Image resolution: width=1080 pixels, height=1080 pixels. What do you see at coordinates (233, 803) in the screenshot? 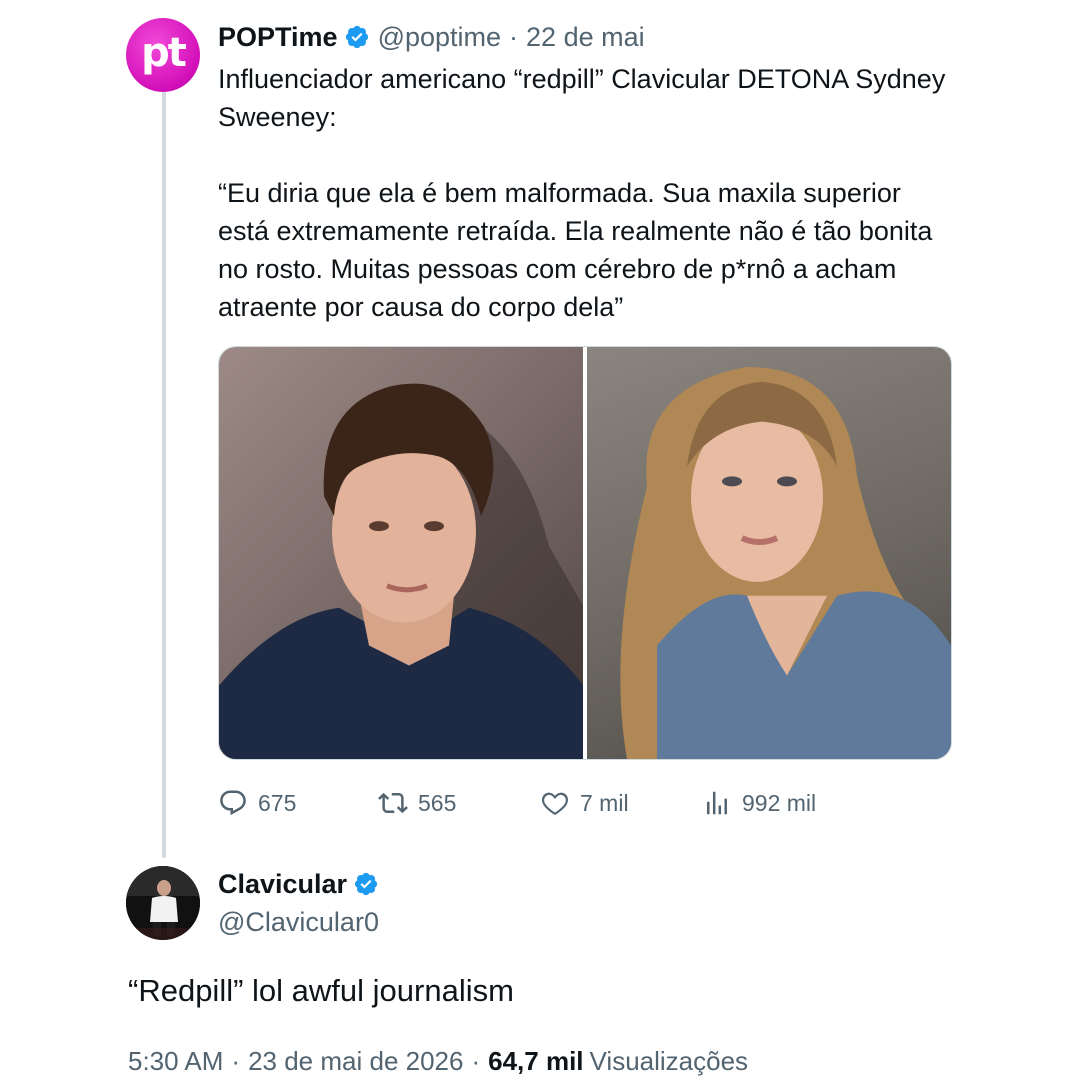
I see `reply-icon` at bounding box center [233, 803].